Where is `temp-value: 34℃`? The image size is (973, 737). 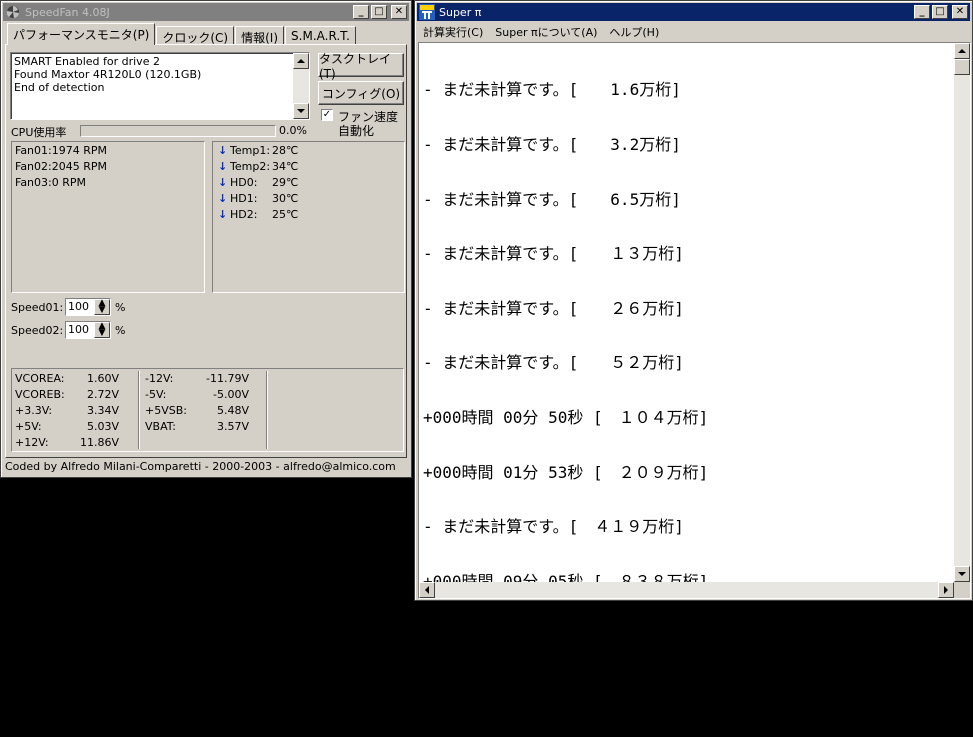
temp-value: 34℃ is located at coordinates (285, 166).